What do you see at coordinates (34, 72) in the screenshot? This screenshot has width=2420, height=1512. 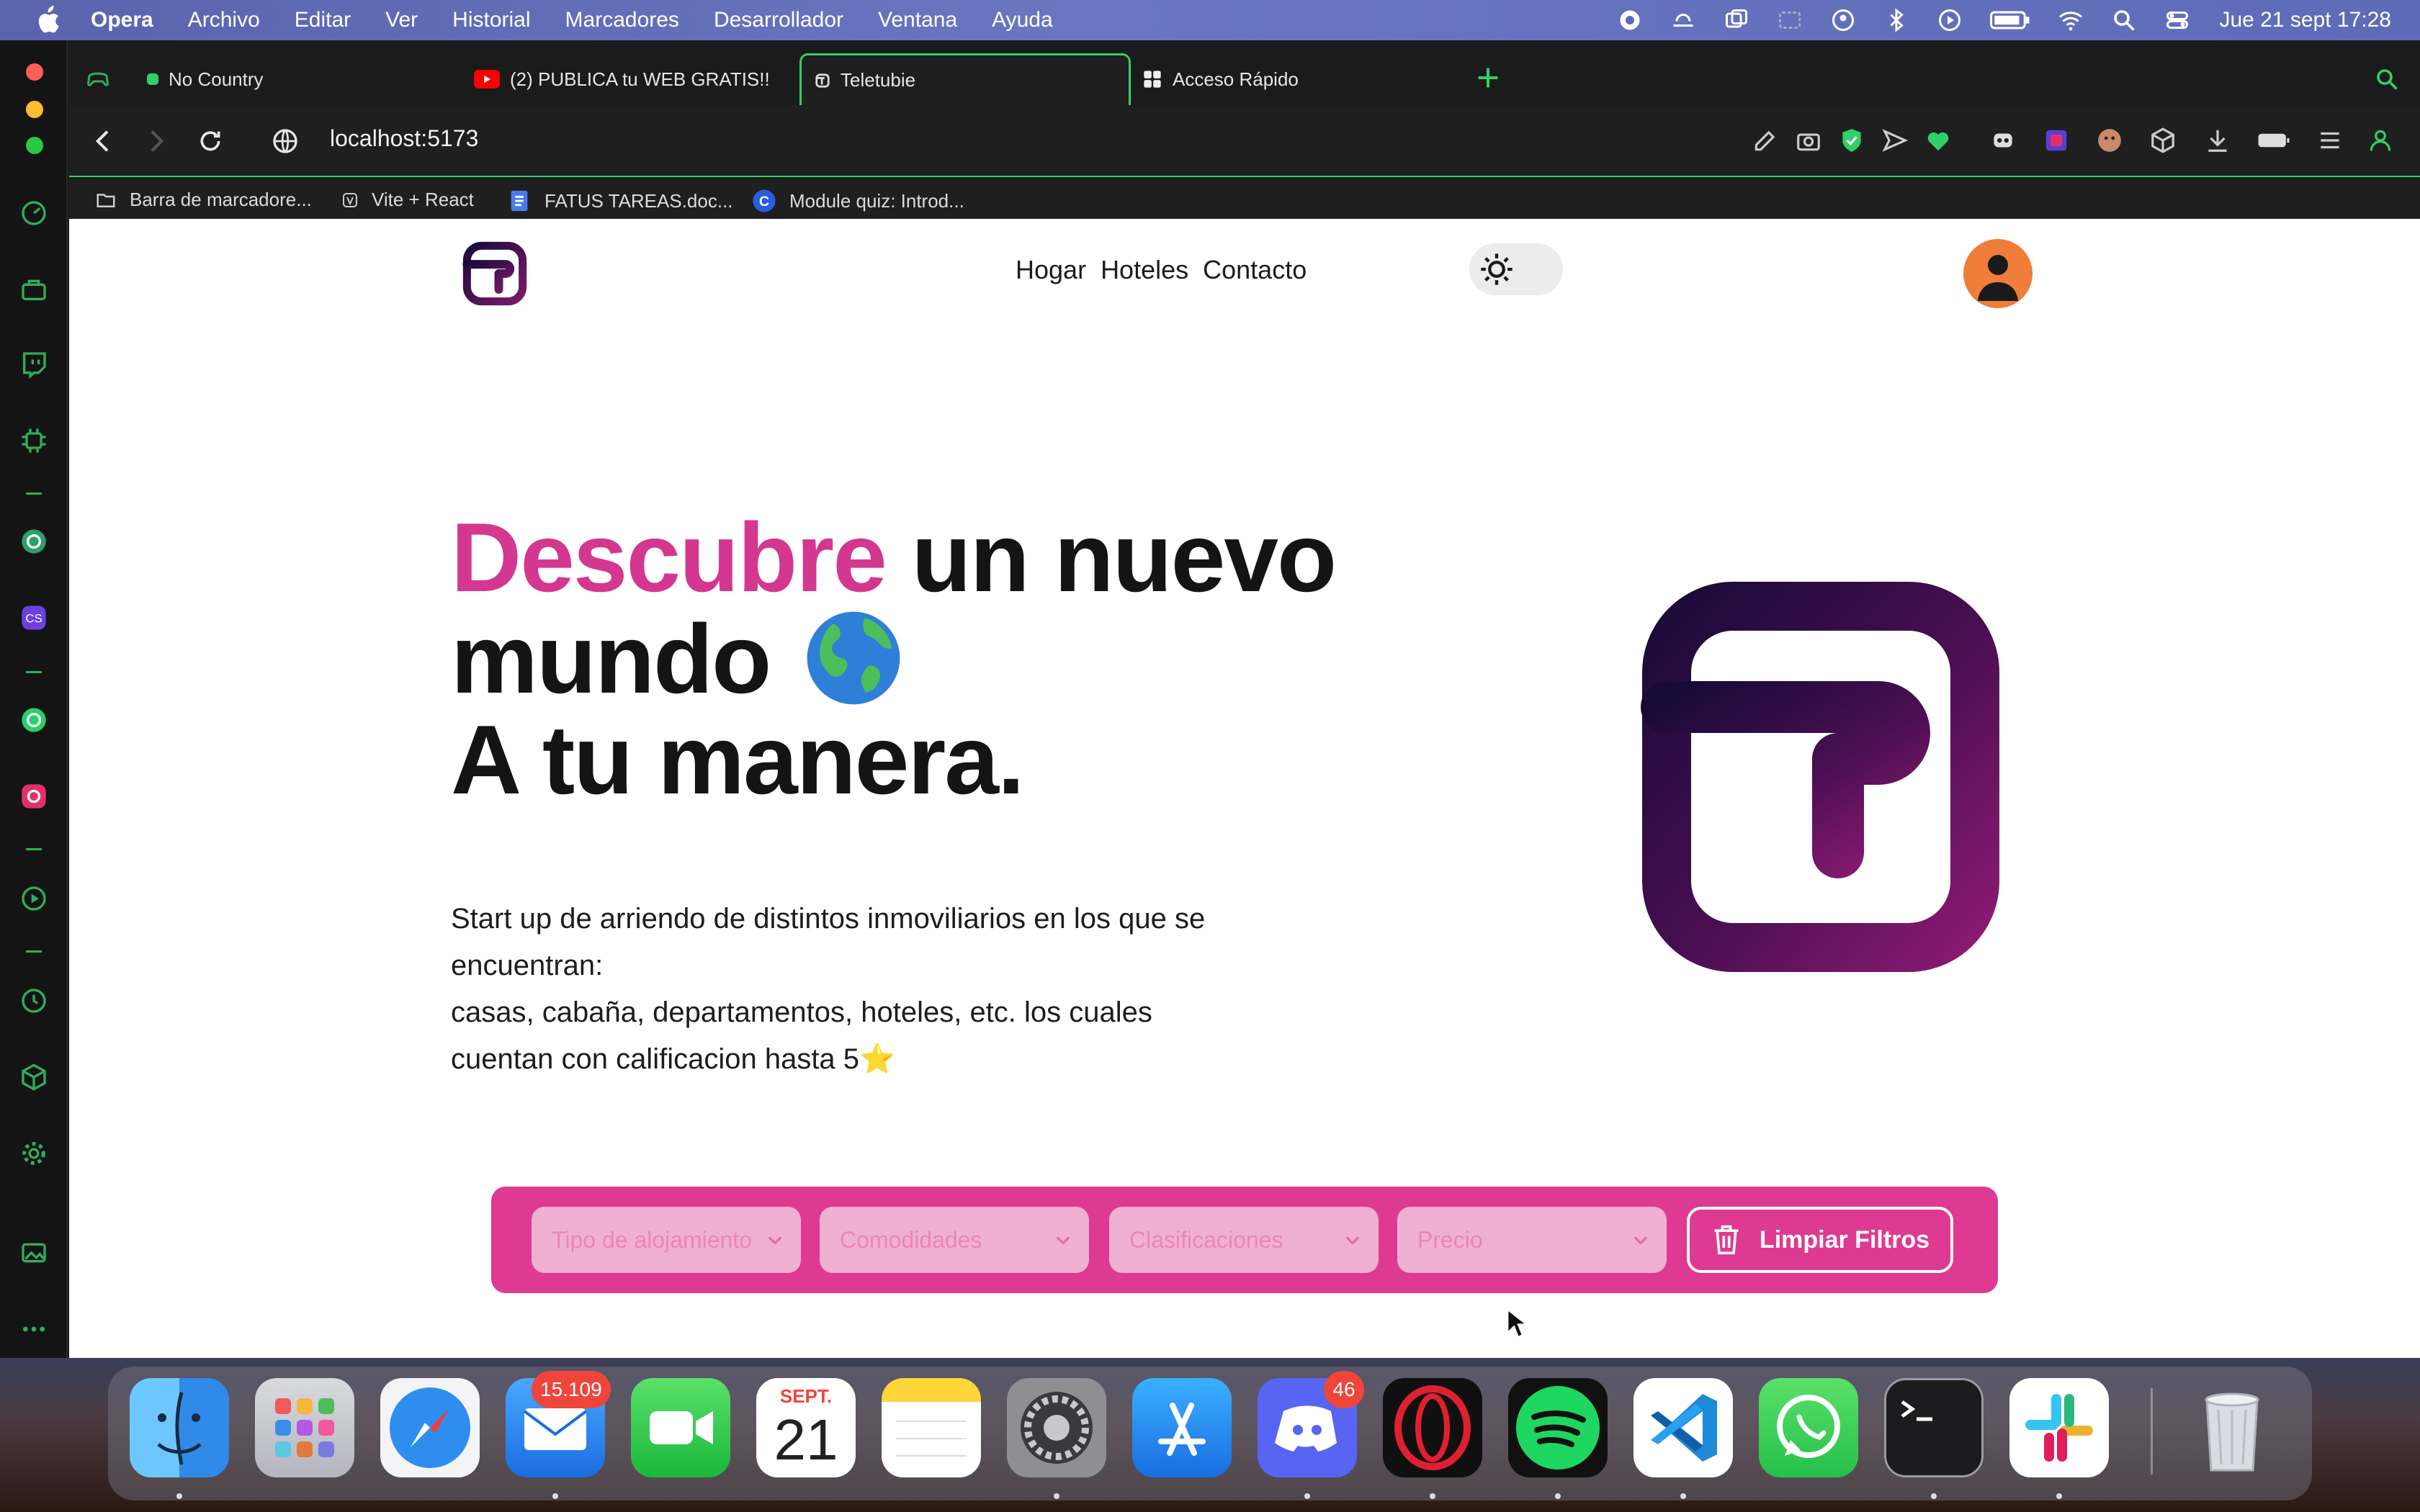 I see `window-close-button` at bounding box center [34, 72].